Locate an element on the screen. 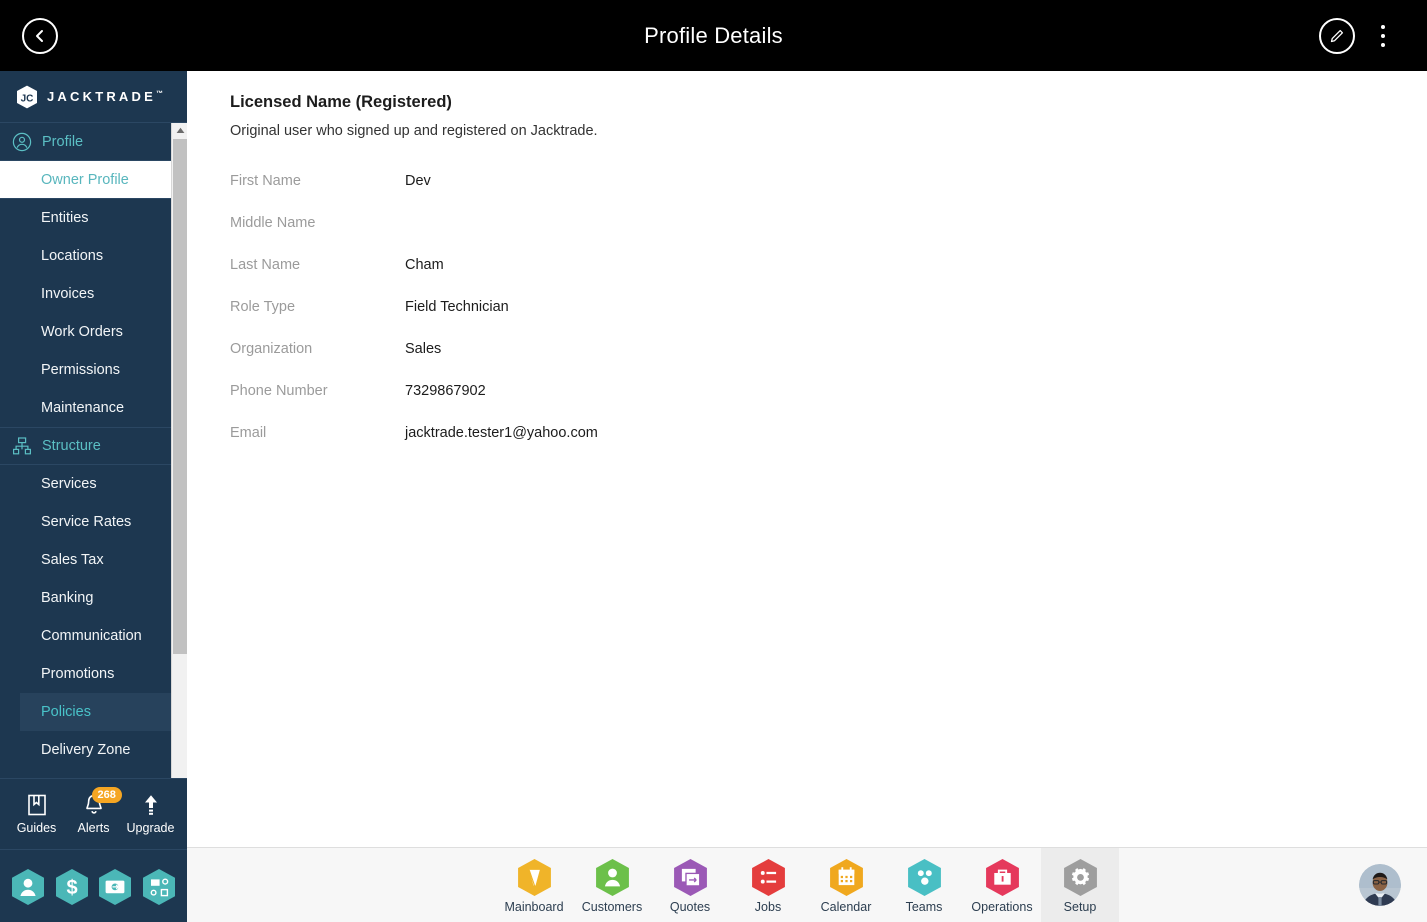 The image size is (1427, 922). tool-label: Upgrade is located at coordinates (150, 828).